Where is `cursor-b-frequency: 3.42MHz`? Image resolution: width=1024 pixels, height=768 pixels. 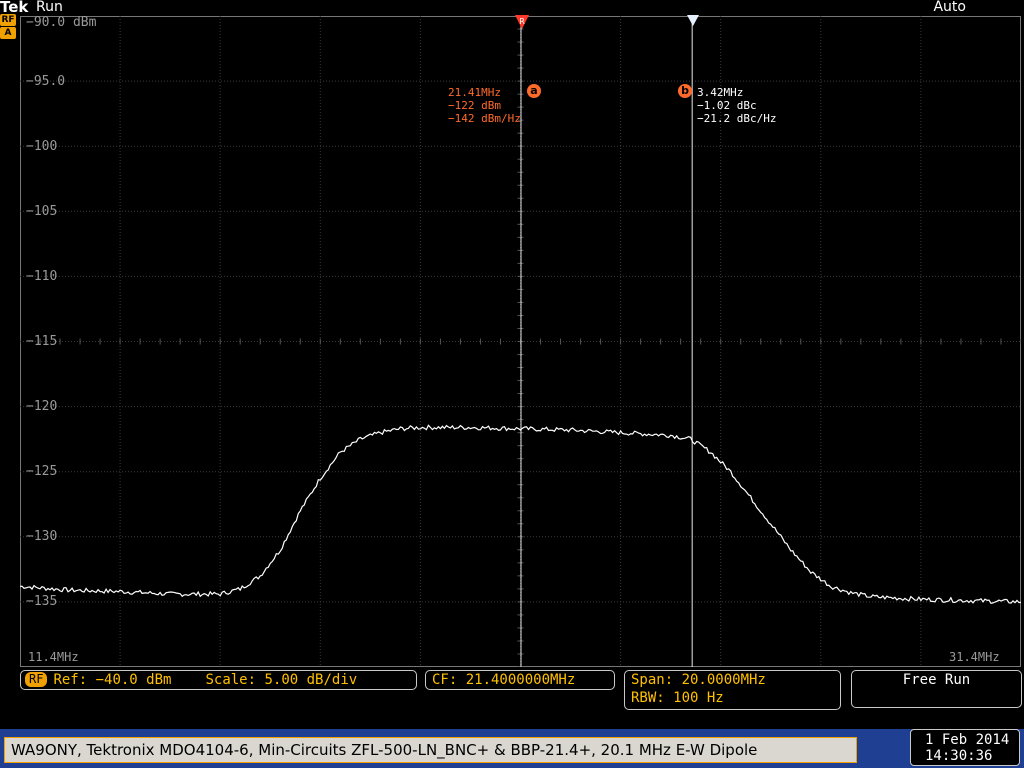
cursor-b-frequency: 3.42MHz is located at coordinates (720, 92).